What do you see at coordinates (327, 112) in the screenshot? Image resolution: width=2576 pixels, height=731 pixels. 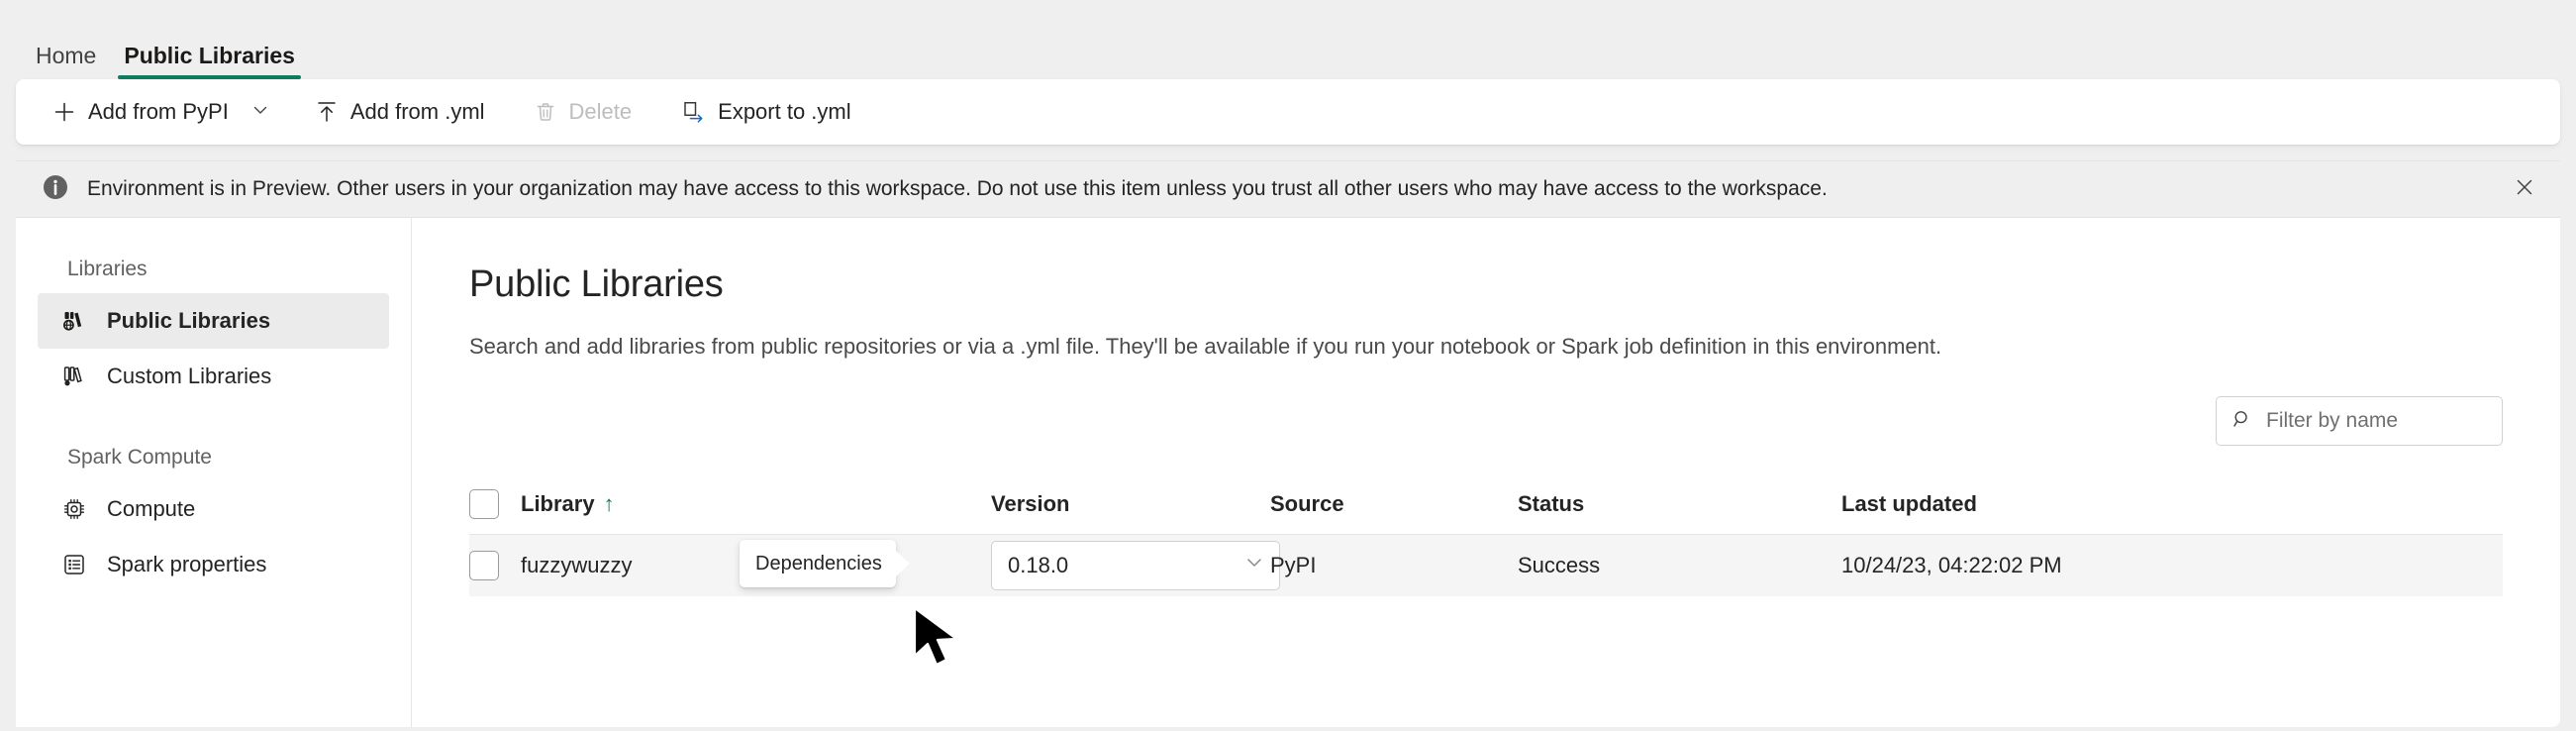 I see `upload-arrow-icon` at bounding box center [327, 112].